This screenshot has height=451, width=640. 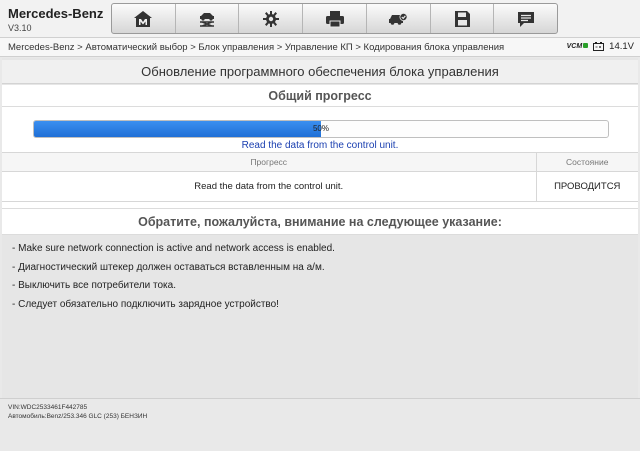 I want to click on vin-label: VIN:WDC2533461F442785, so click(x=48, y=407).